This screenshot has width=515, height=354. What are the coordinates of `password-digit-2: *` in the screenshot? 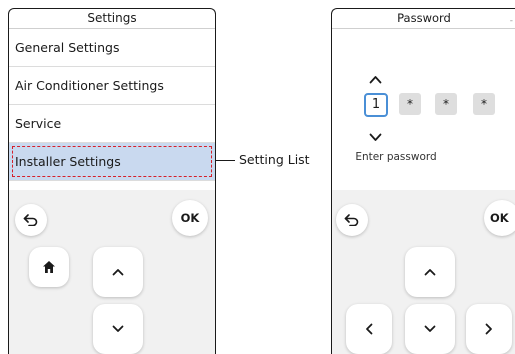 It's located at (410, 104).